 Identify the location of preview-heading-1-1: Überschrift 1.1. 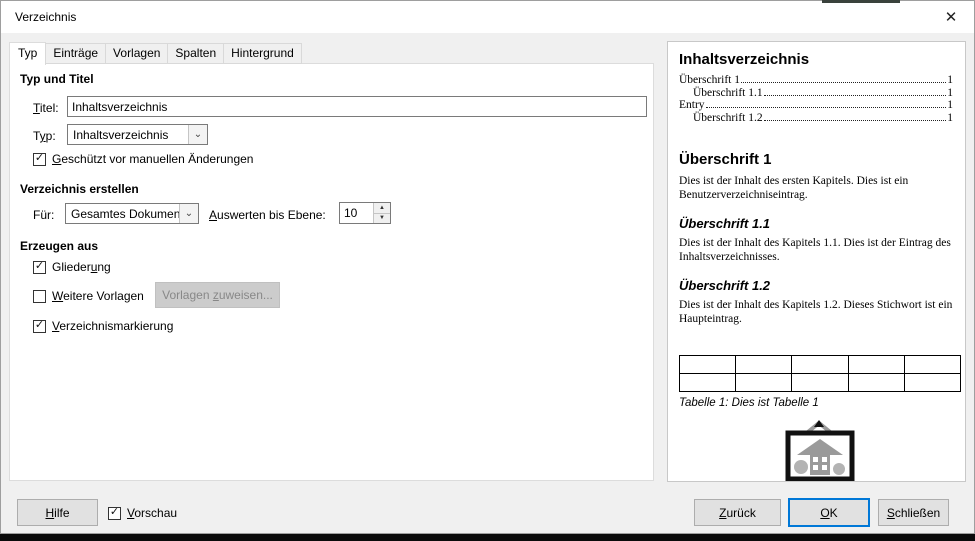
(725, 224).